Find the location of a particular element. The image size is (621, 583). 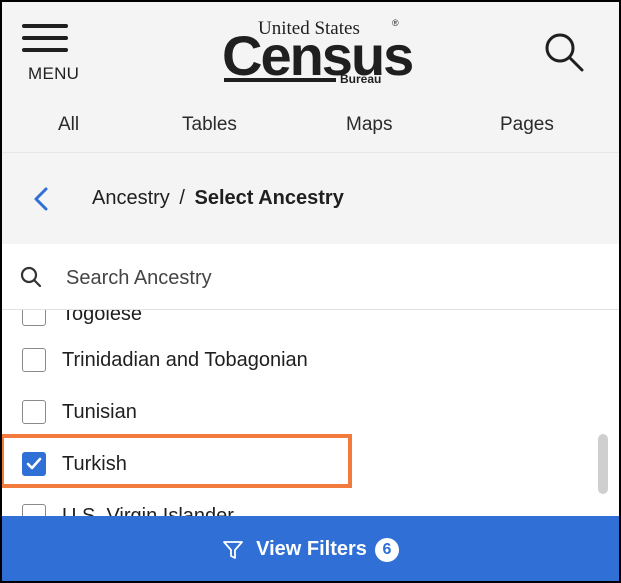

list-item: Turkish is located at coordinates (300, 466).